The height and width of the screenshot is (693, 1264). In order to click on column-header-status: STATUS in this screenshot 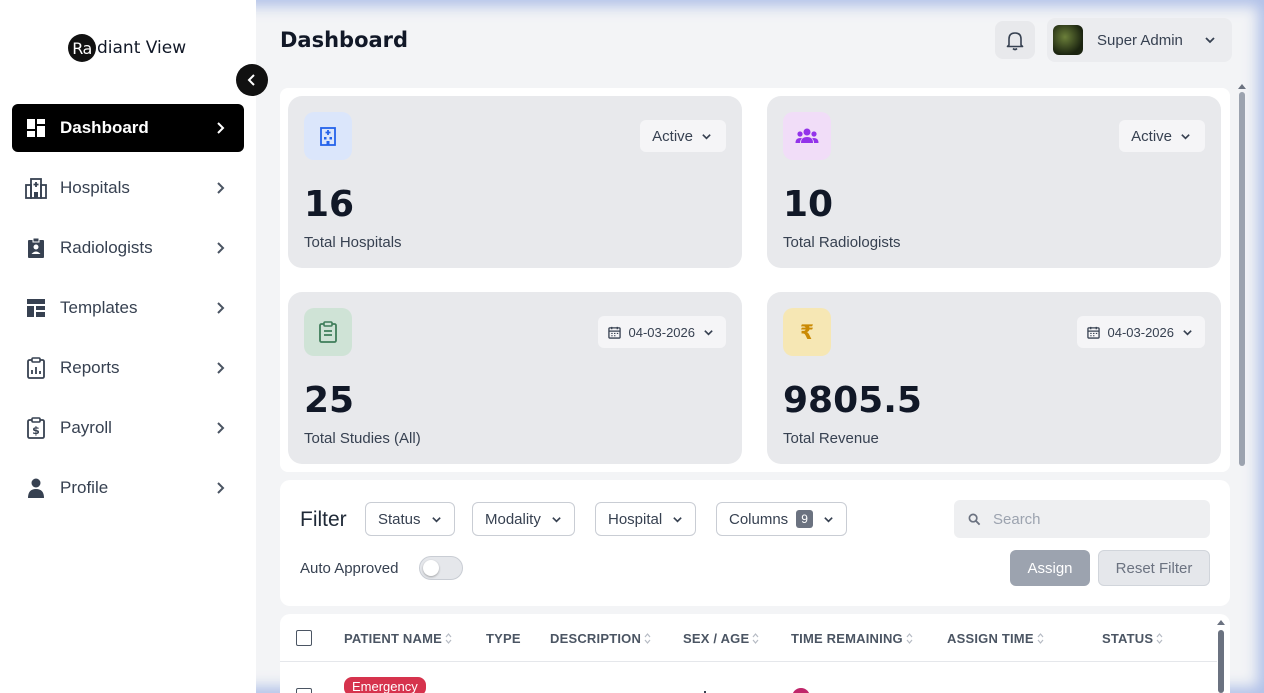, I will do `click(1132, 638)`.